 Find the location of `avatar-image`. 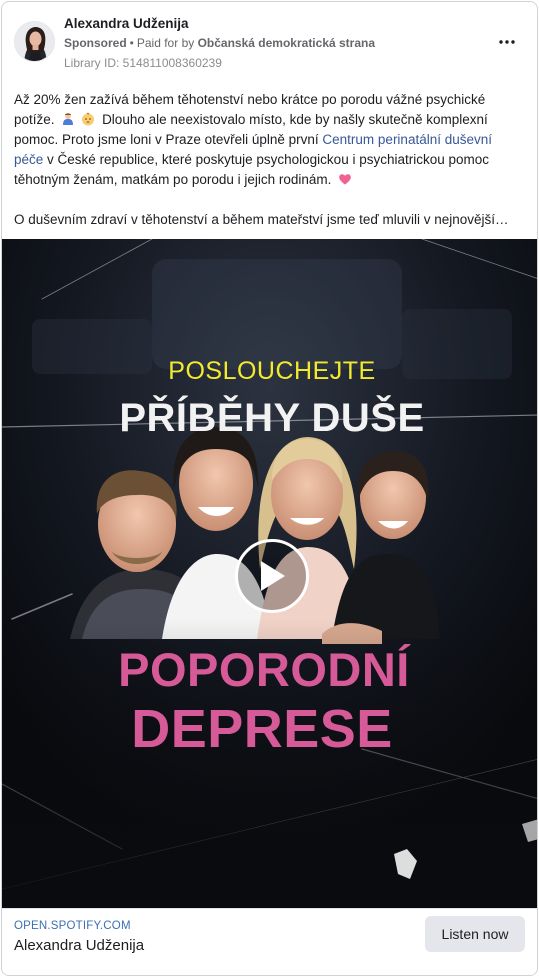

avatar-image is located at coordinates (34, 41).